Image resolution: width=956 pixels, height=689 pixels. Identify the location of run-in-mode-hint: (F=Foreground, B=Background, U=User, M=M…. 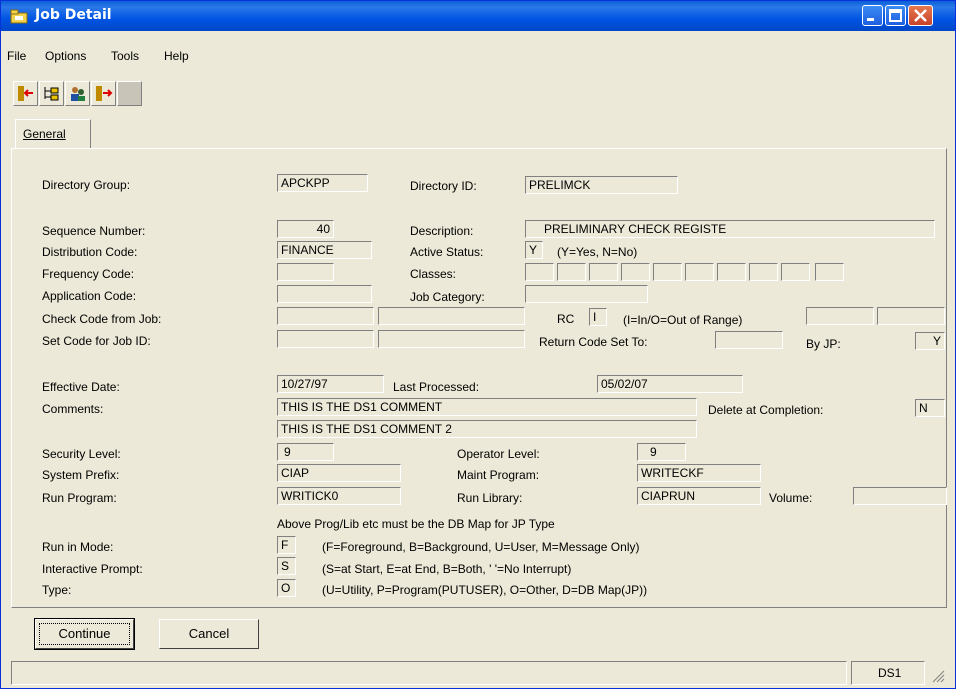
(481, 547).